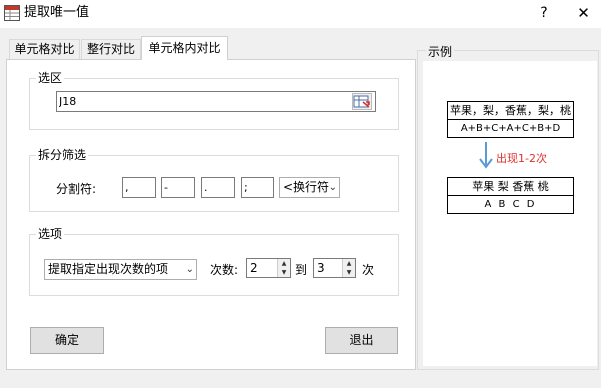 The width and height of the screenshot is (601, 388). What do you see at coordinates (544, 13) in the screenshot?
I see `help-button: ?` at bounding box center [544, 13].